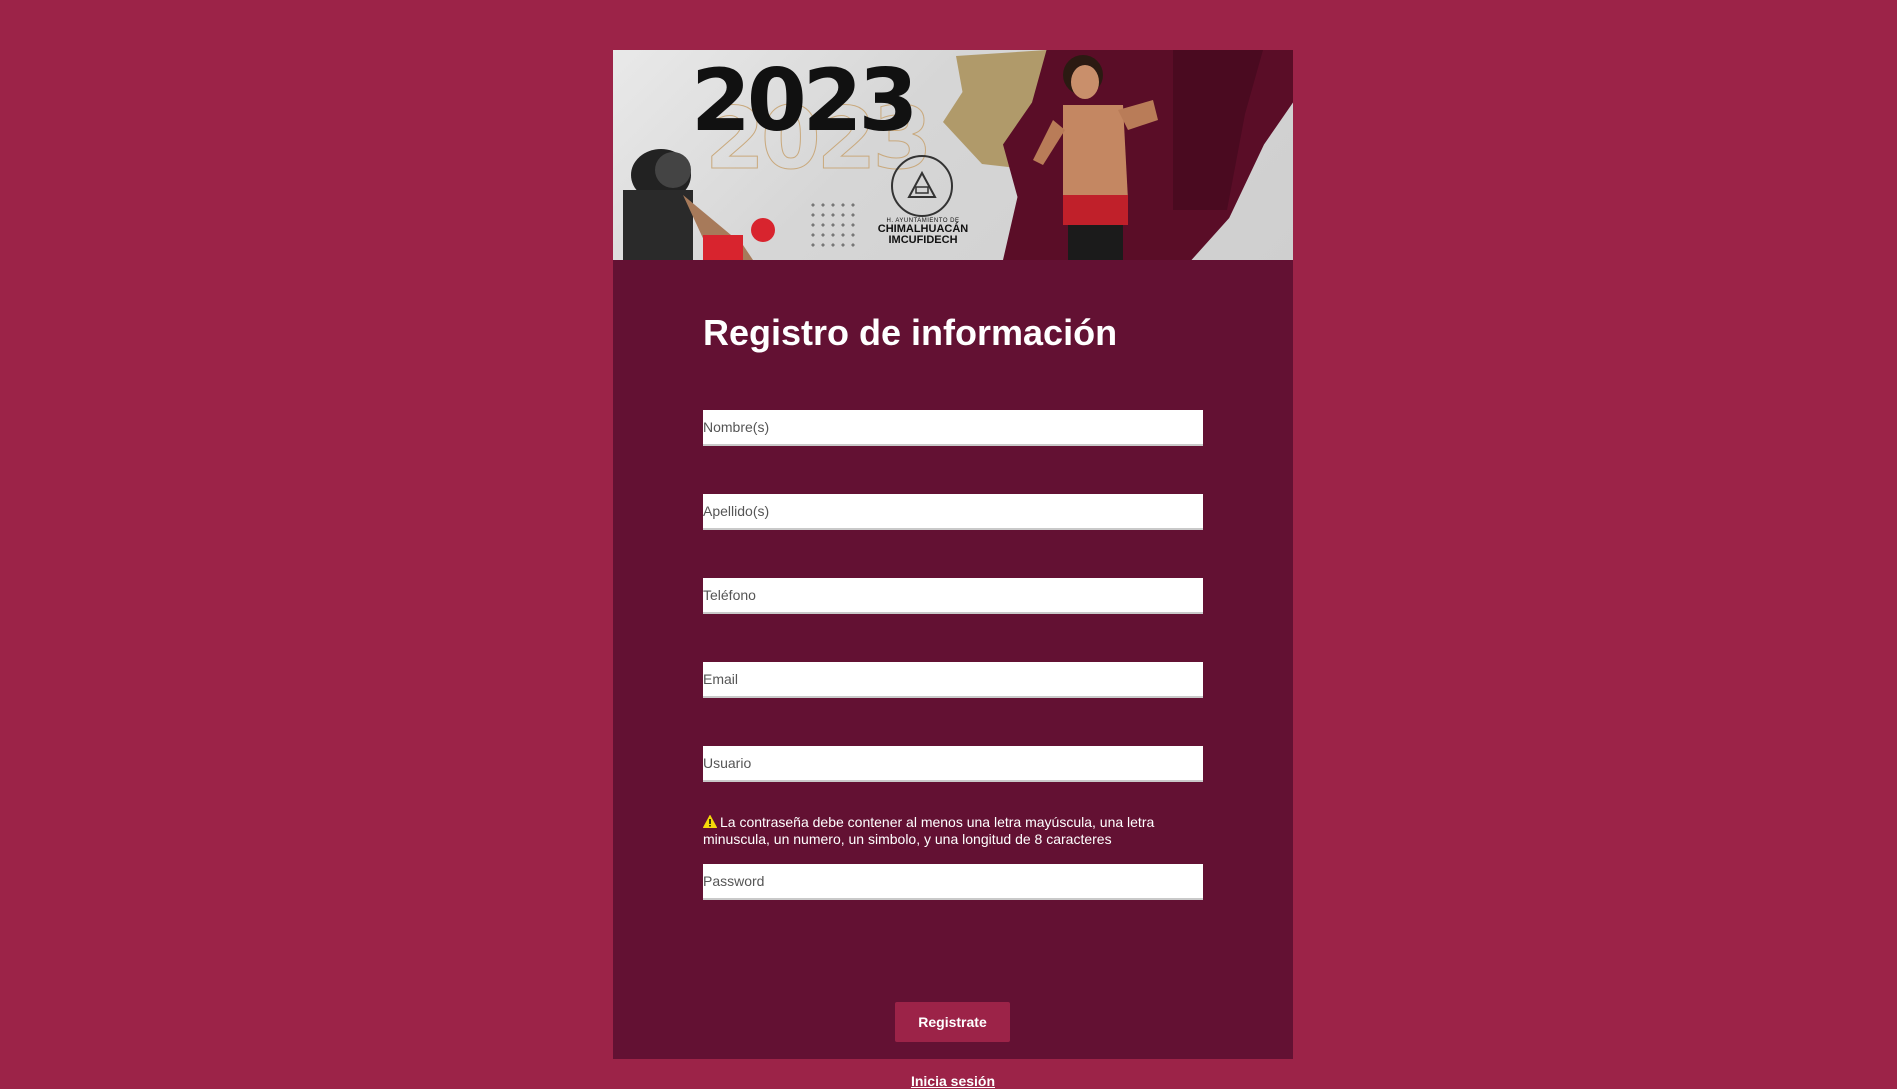  I want to click on register-button: Registrate, so click(952, 1022).